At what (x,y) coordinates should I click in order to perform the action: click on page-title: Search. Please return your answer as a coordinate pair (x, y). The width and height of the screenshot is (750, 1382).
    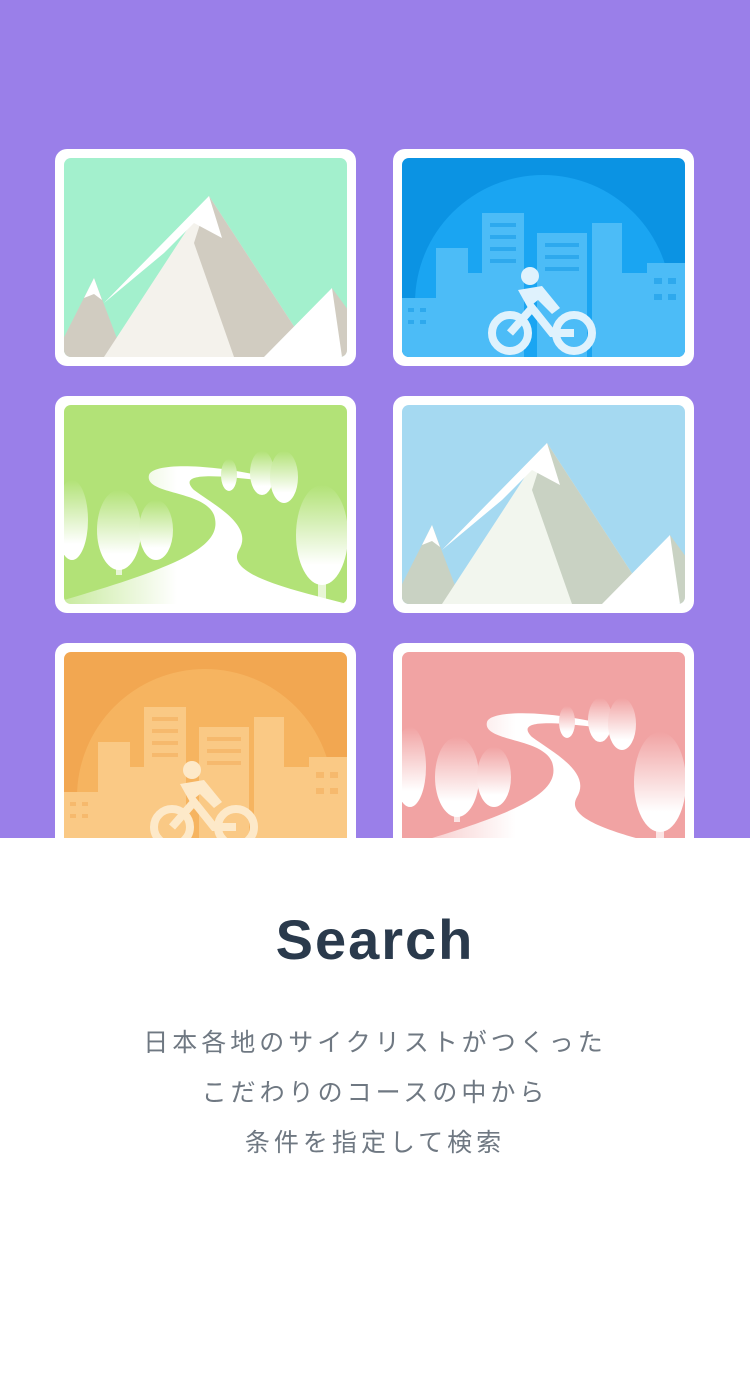
    Looking at the image, I should click on (375, 939).